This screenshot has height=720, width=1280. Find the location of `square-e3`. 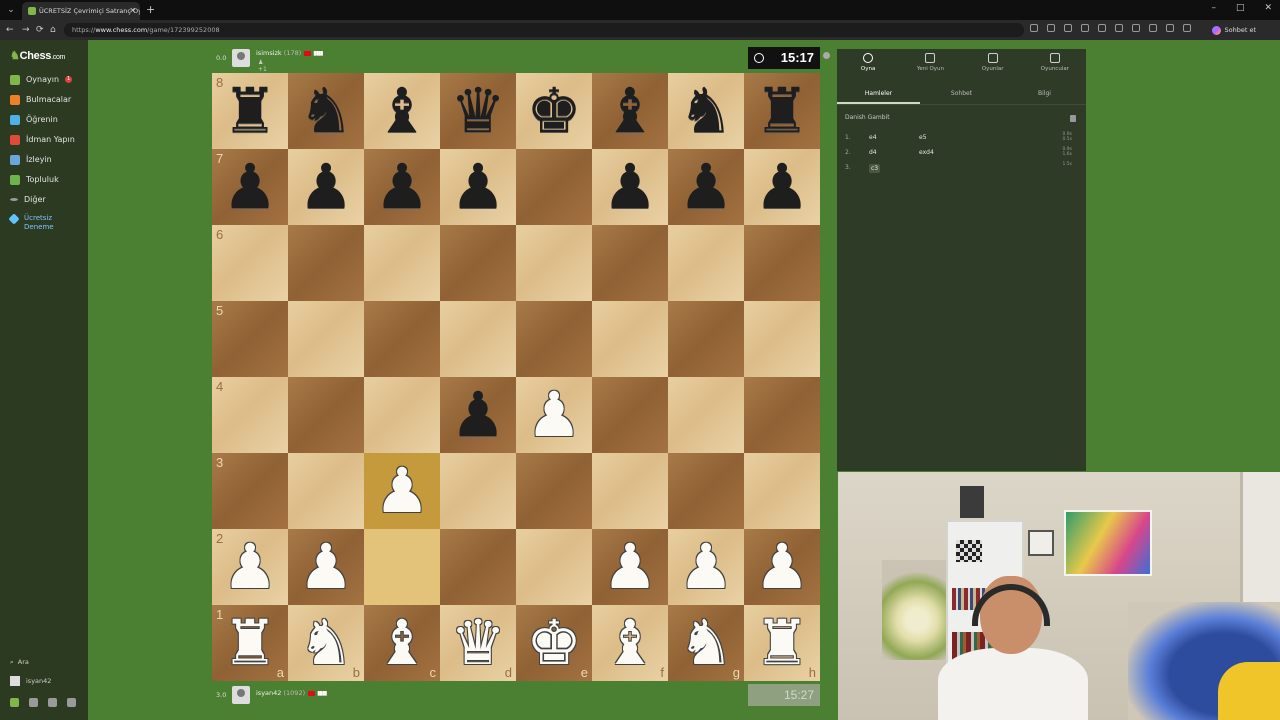

square-e3 is located at coordinates (554, 491).